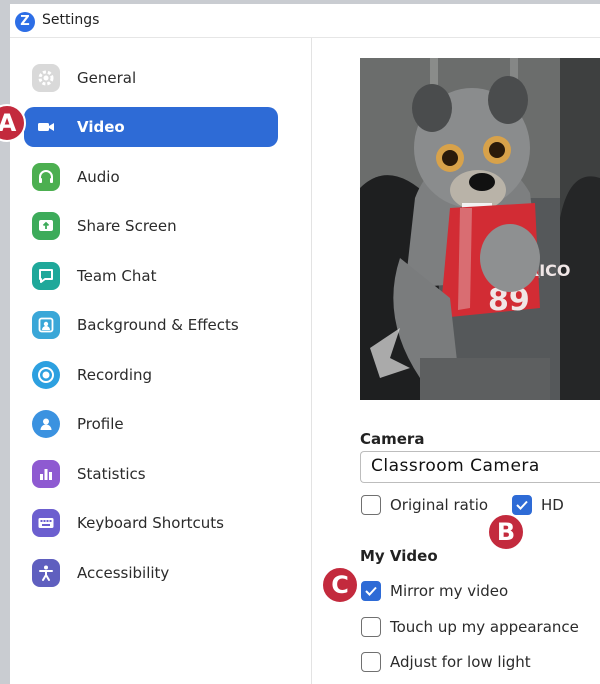 This screenshot has width=600, height=684. I want to click on camera-section-title: Camera, so click(392, 439).